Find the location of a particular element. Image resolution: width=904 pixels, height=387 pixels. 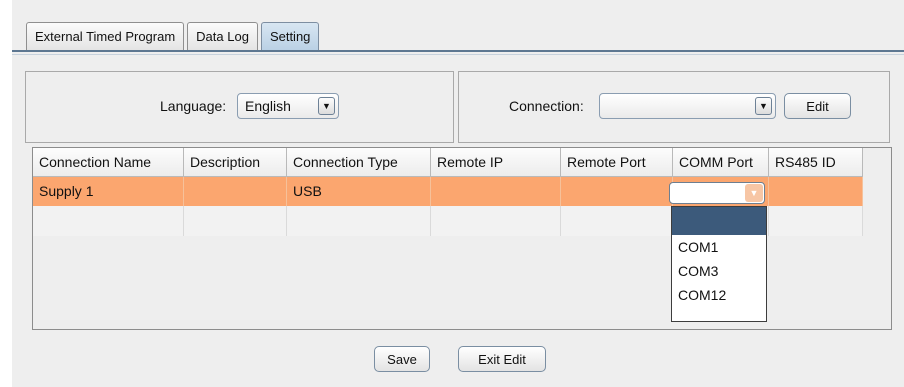

dropdown-option: COM3 is located at coordinates (719, 271).